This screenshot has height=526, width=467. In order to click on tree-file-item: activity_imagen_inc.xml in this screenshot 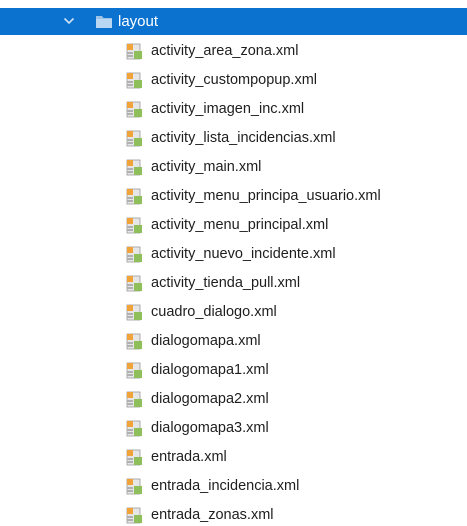, I will do `click(233, 109)`.